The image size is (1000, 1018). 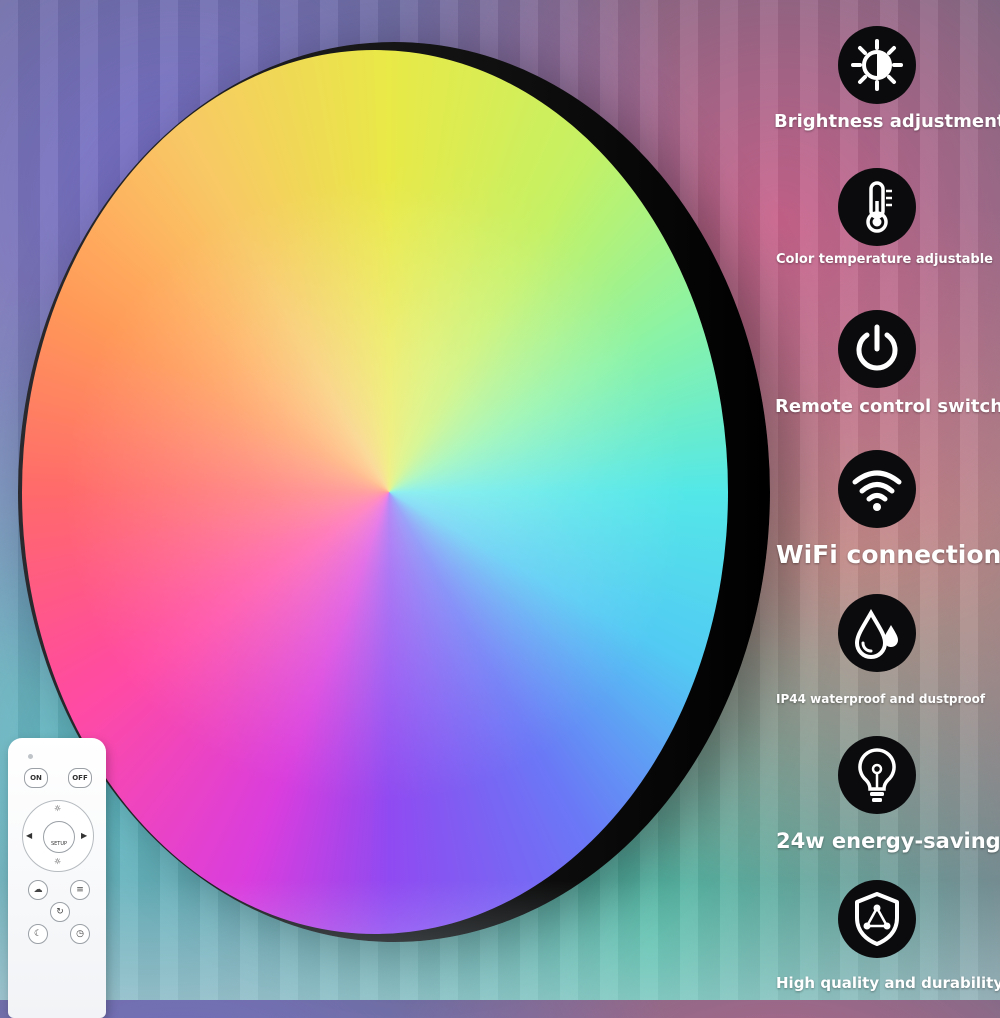 I want to click on feature-label: Brightness adjustment, so click(x=887, y=121).